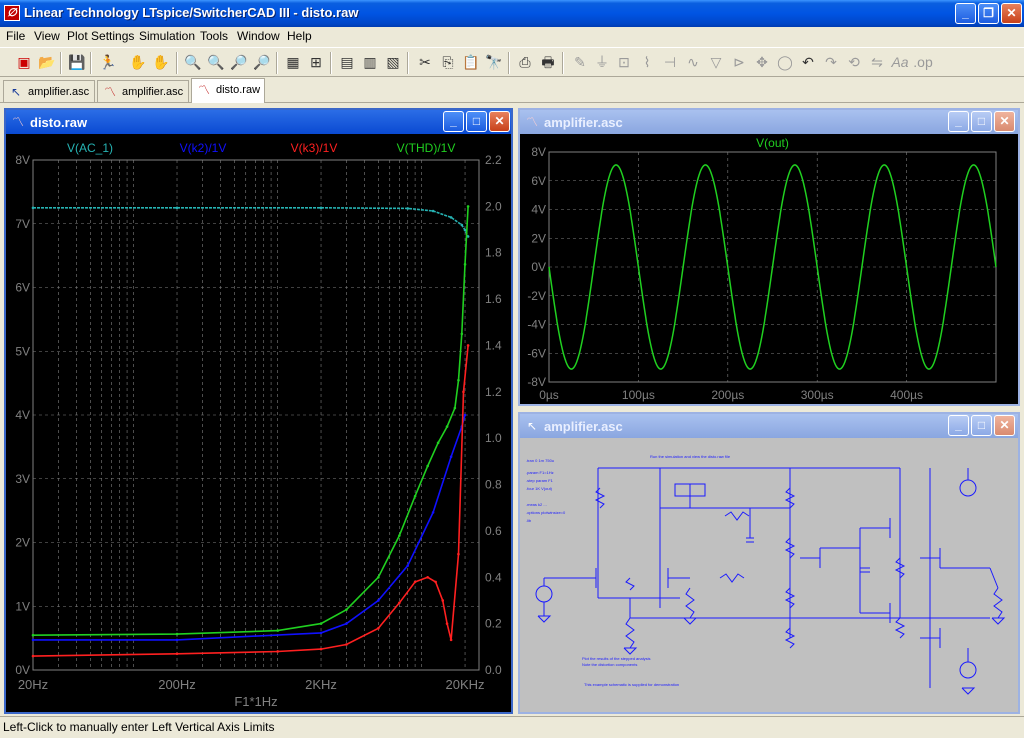  What do you see at coordinates (580, 62) in the screenshot?
I see `wire-icon: ✎` at bounding box center [580, 62].